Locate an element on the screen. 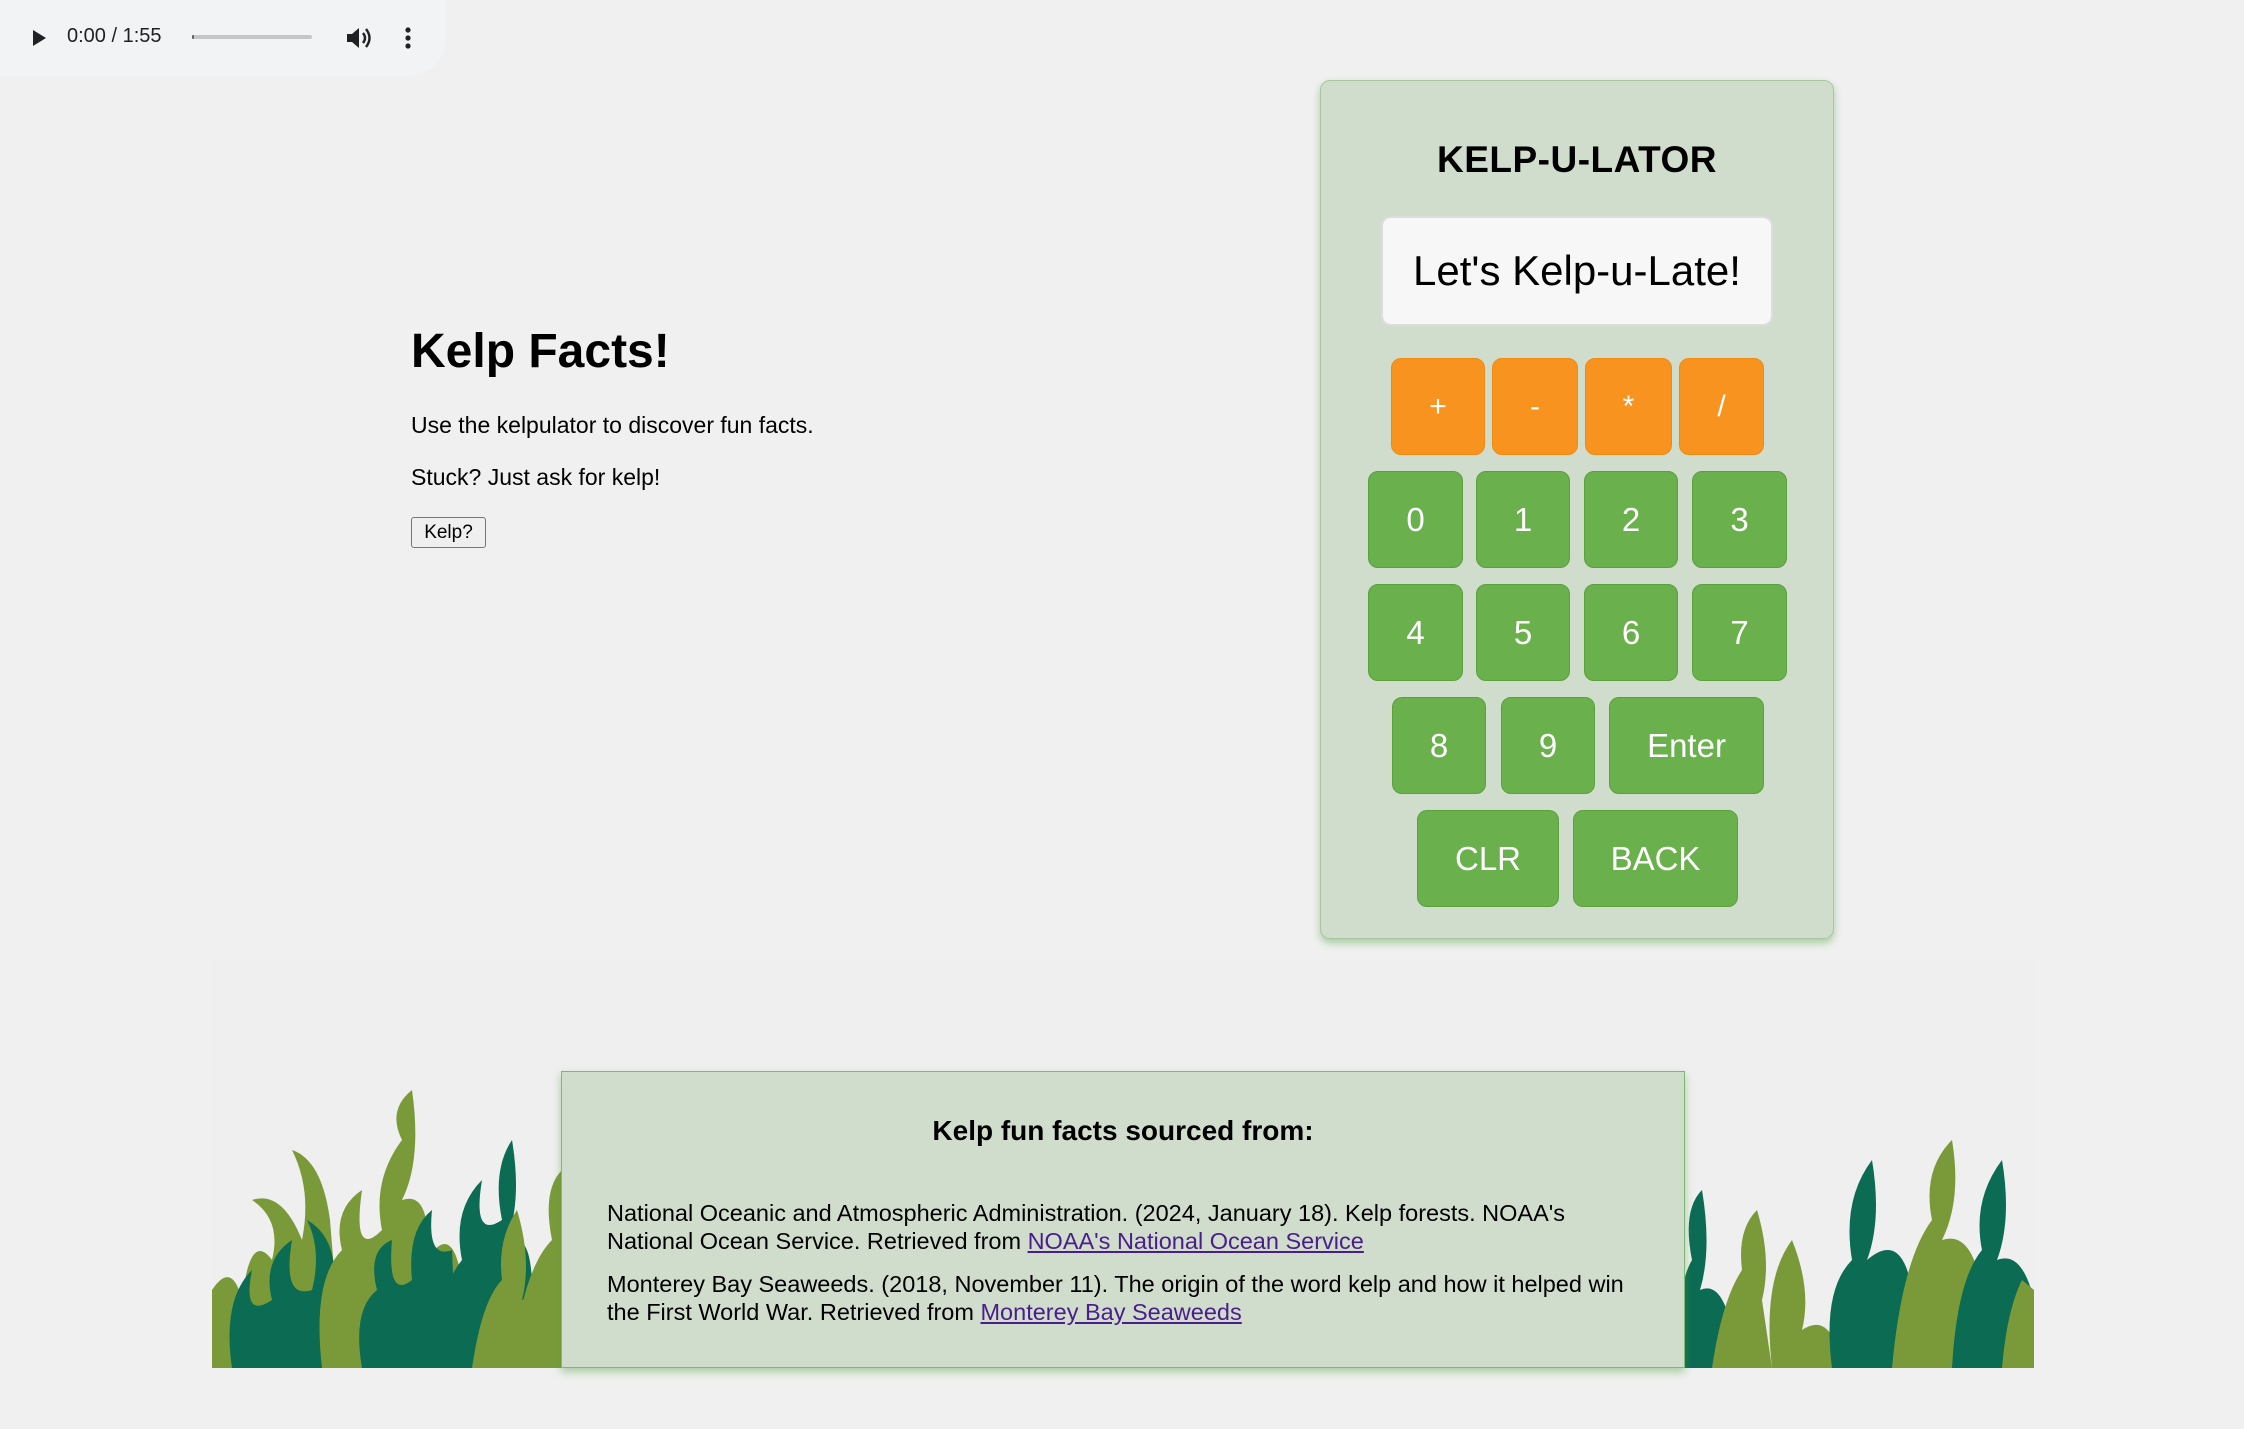 The height and width of the screenshot is (1429, 2244). calculator-title: KELP-U-LATOR is located at coordinates (1577, 159).